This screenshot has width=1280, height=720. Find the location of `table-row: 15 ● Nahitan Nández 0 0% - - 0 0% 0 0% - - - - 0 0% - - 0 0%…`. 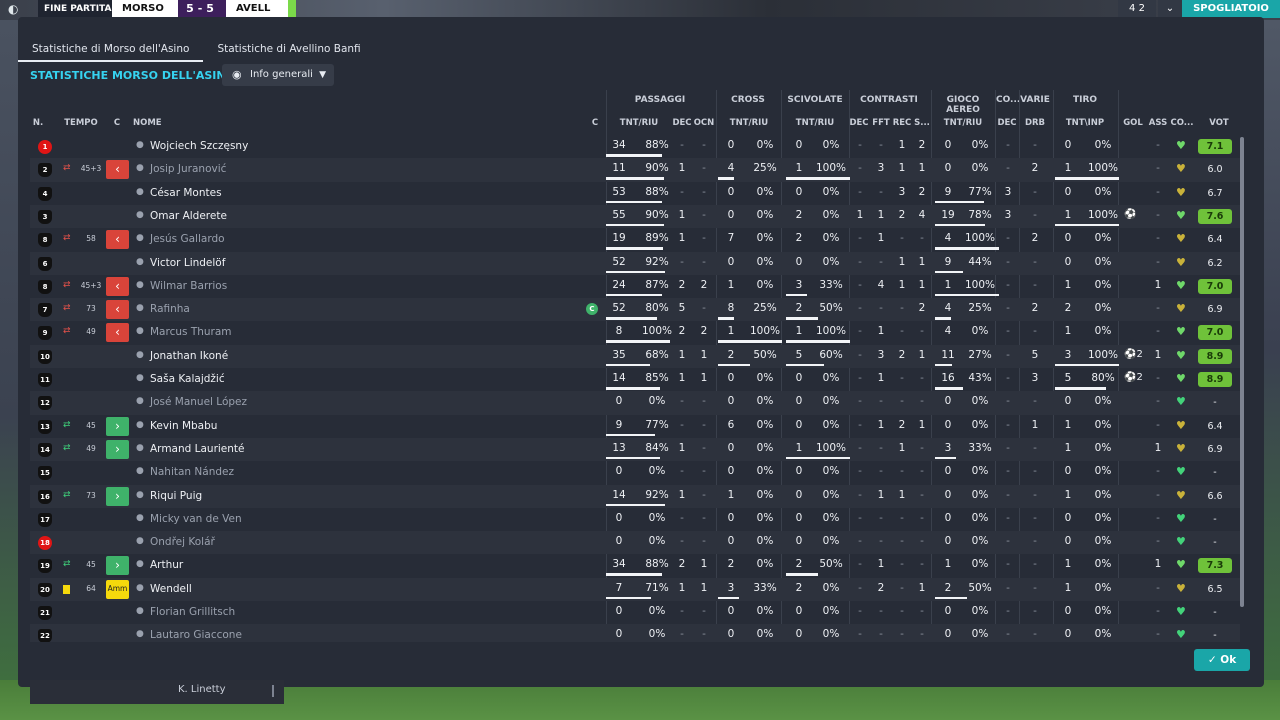

table-row: 15 ● Nahitan Nández 0 0% - - 0 0% 0 0% - - - - 0 0% - - 0 0%… is located at coordinates (635, 472).